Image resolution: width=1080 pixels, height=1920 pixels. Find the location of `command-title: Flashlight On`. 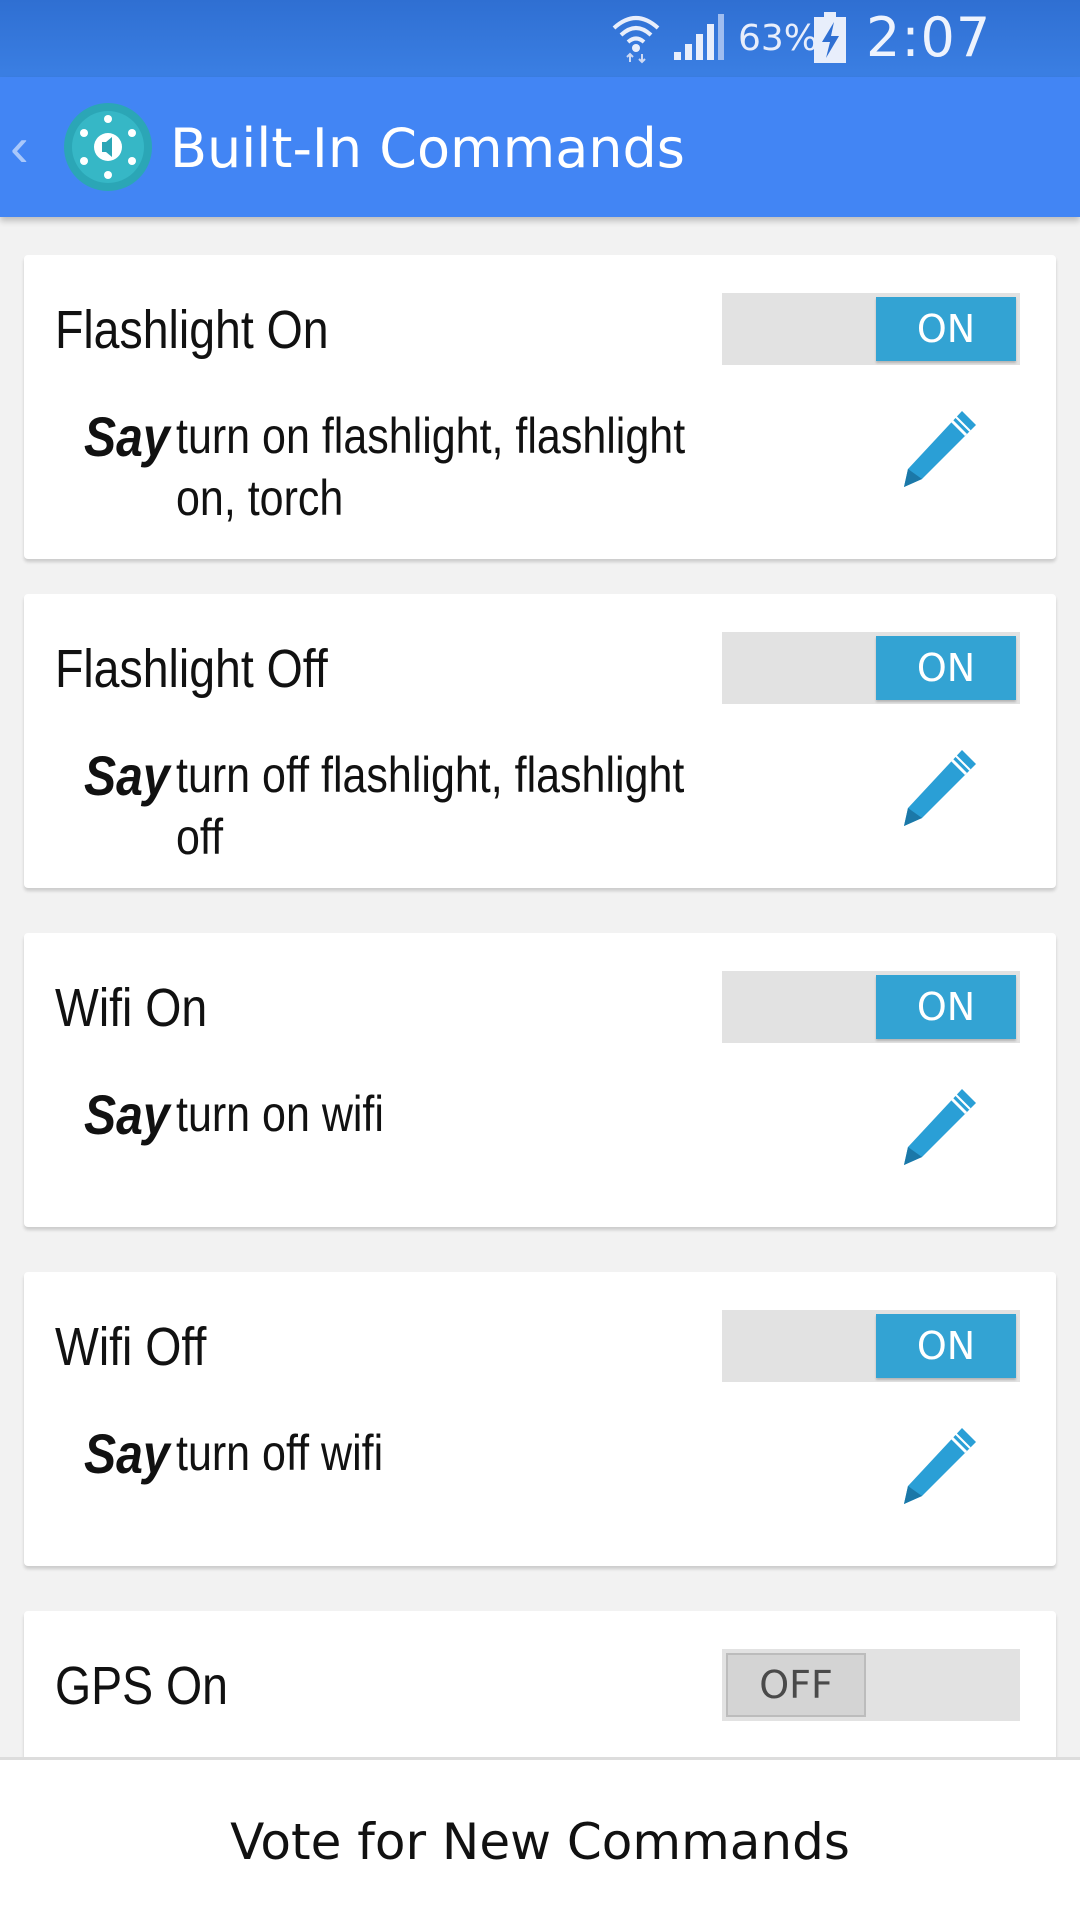

command-title: Flashlight On is located at coordinates (192, 330).